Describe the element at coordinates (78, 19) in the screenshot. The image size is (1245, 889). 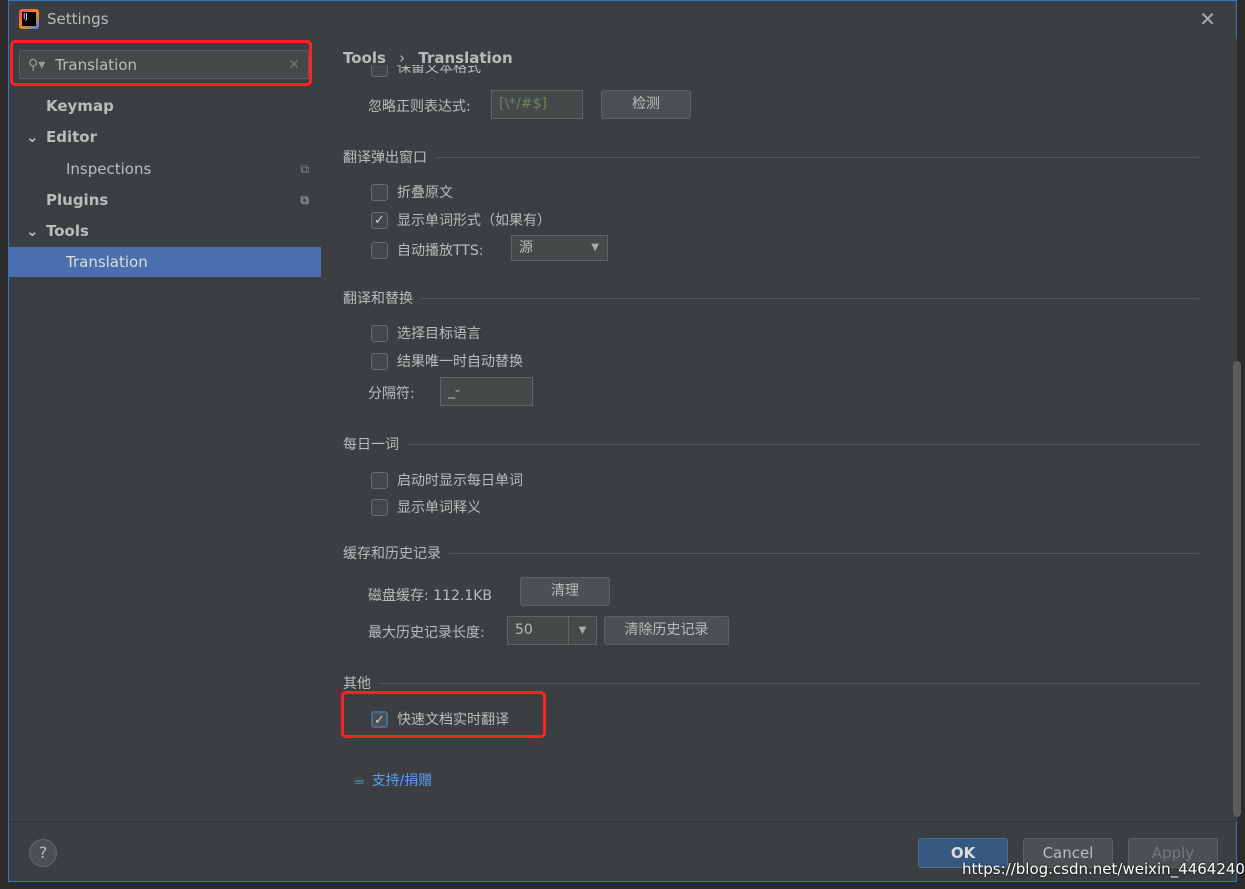
I see `window-title: Settings` at that location.